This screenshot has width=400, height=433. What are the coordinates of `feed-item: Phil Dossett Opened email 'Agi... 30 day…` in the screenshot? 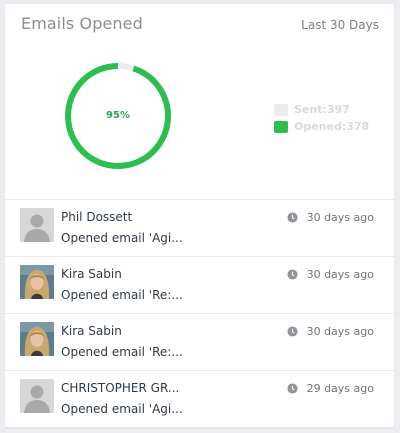 It's located at (199, 227).